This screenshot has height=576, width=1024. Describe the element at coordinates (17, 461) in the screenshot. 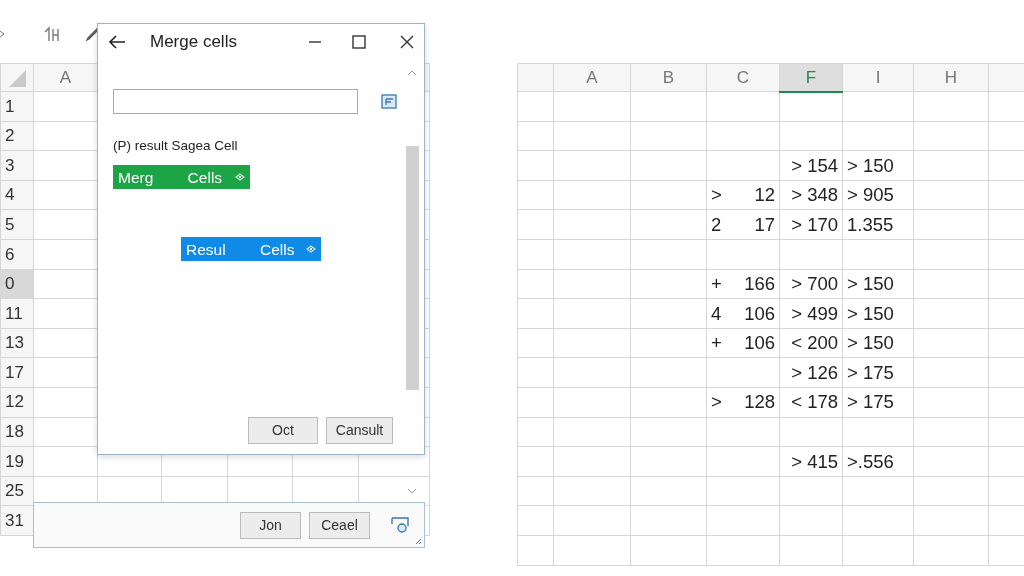

I see `row-header: 19` at that location.